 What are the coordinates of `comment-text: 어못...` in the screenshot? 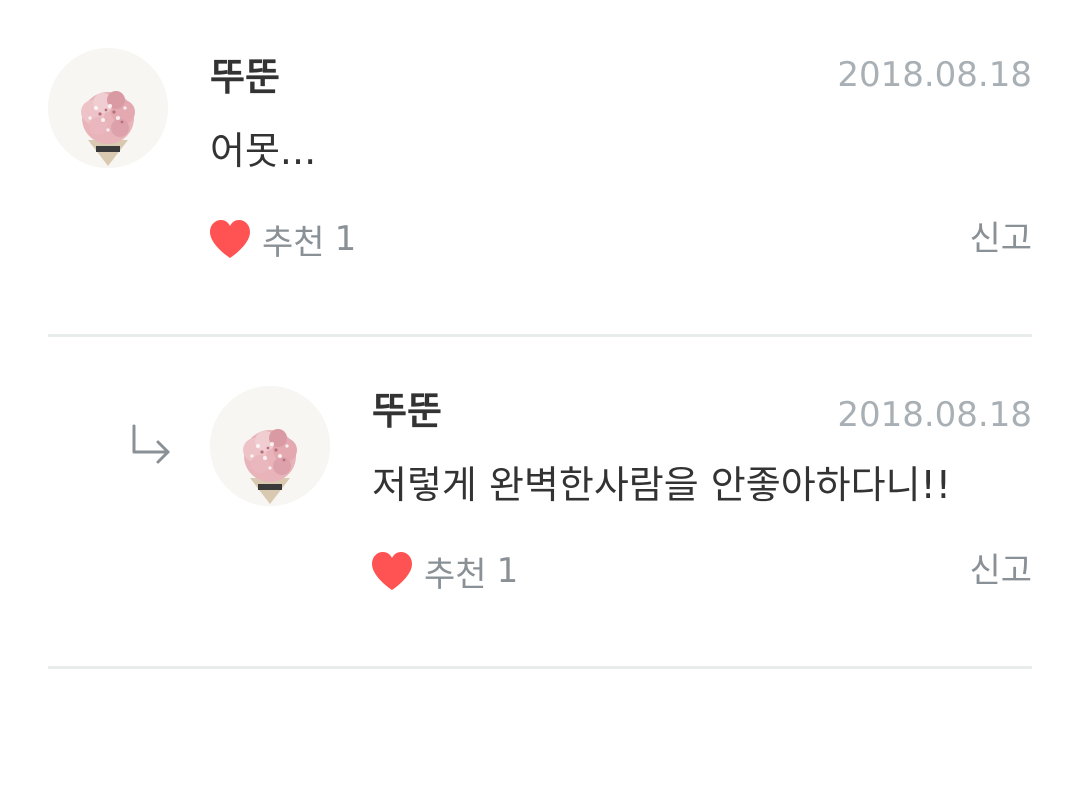 It's located at (263, 151).